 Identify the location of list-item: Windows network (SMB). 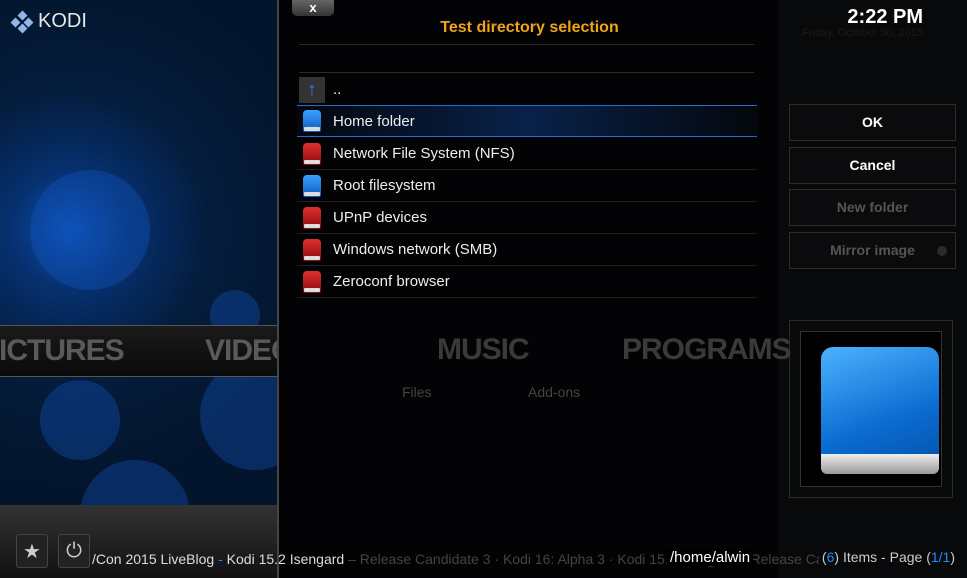
(527, 250).